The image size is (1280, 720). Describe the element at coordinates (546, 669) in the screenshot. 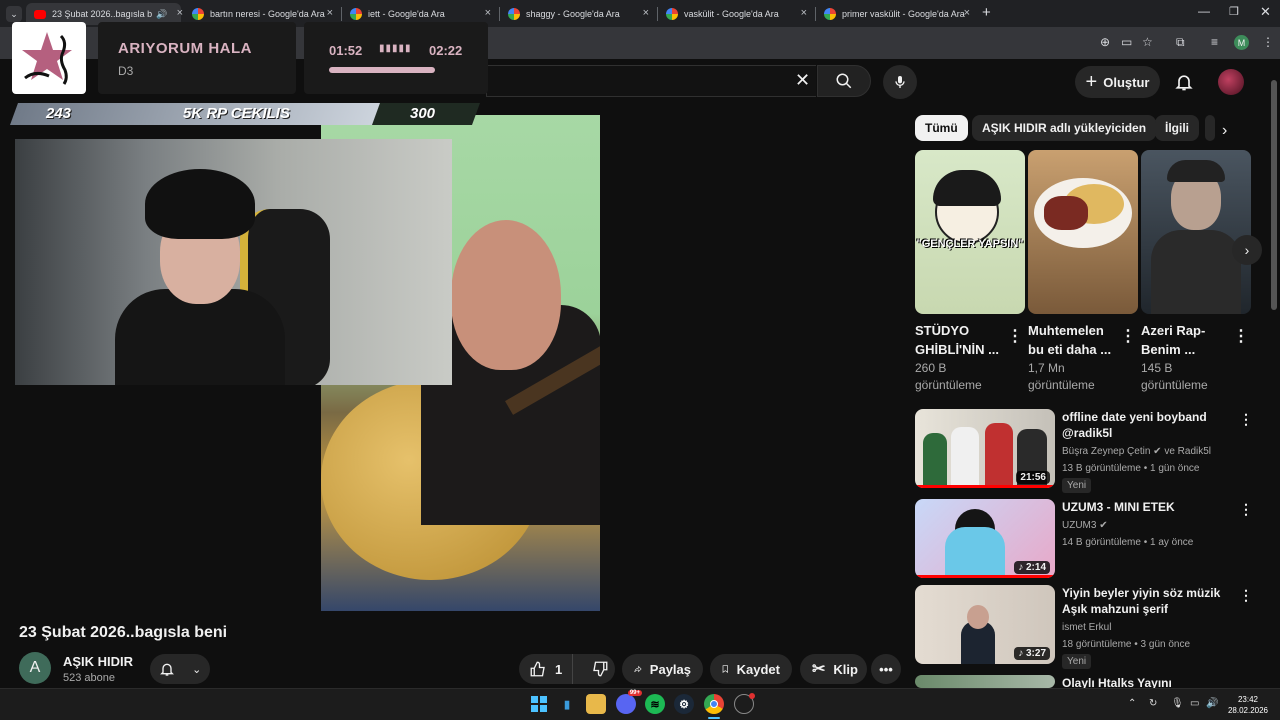

I see `like-button: 1` at that location.